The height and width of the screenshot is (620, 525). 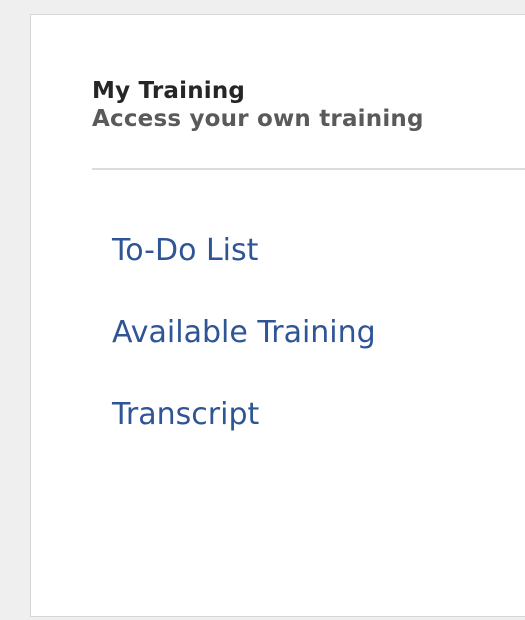 I want to click on list-item: Available Training, so click(x=244, y=333).